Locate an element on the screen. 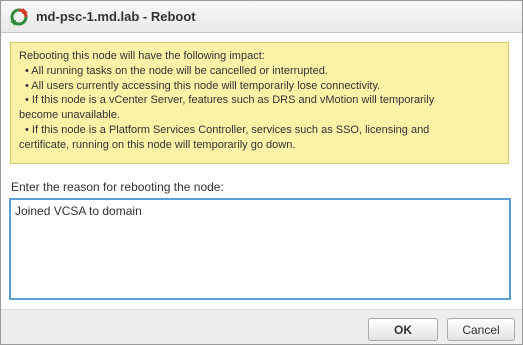 The image size is (523, 345). reason-label: Enter the reason for rebooting the node: is located at coordinates (117, 187).